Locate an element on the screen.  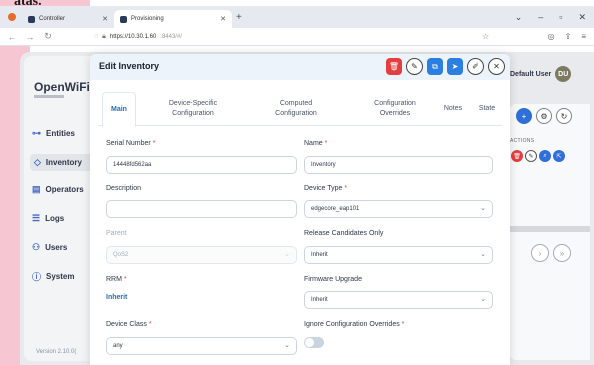
last-page-icon: » is located at coordinates (562, 253).